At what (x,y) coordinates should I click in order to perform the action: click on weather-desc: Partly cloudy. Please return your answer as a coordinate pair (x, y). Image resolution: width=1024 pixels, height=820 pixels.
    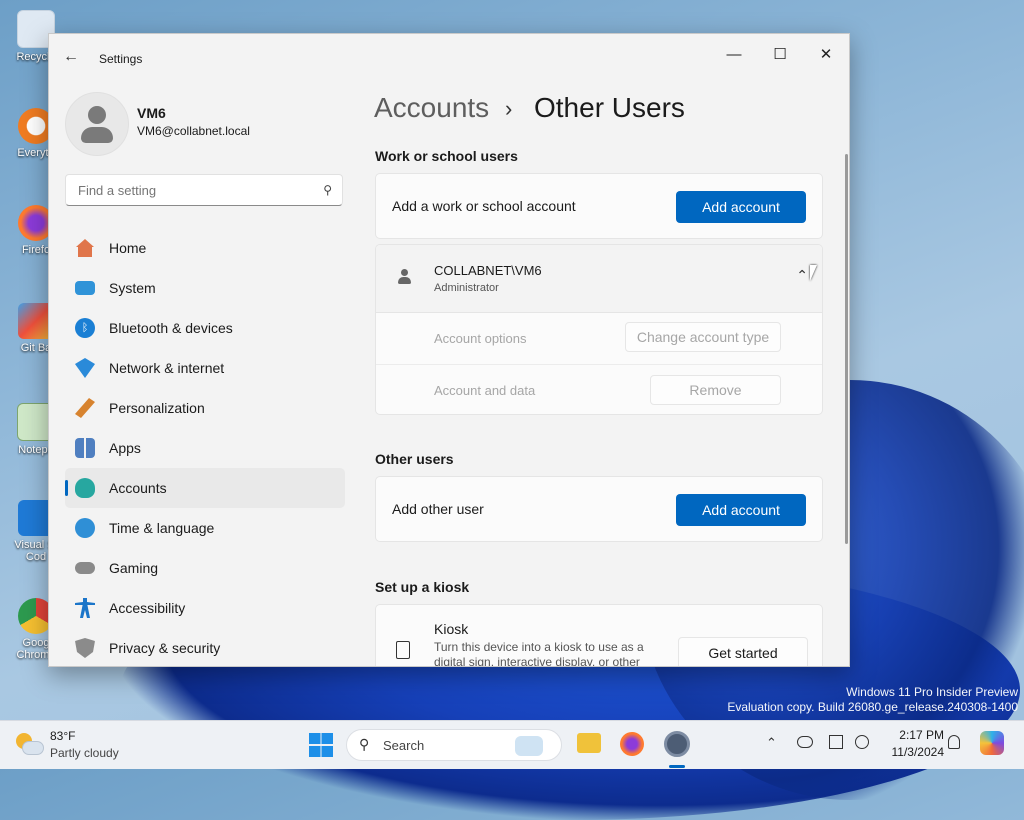
    Looking at the image, I should click on (84, 753).